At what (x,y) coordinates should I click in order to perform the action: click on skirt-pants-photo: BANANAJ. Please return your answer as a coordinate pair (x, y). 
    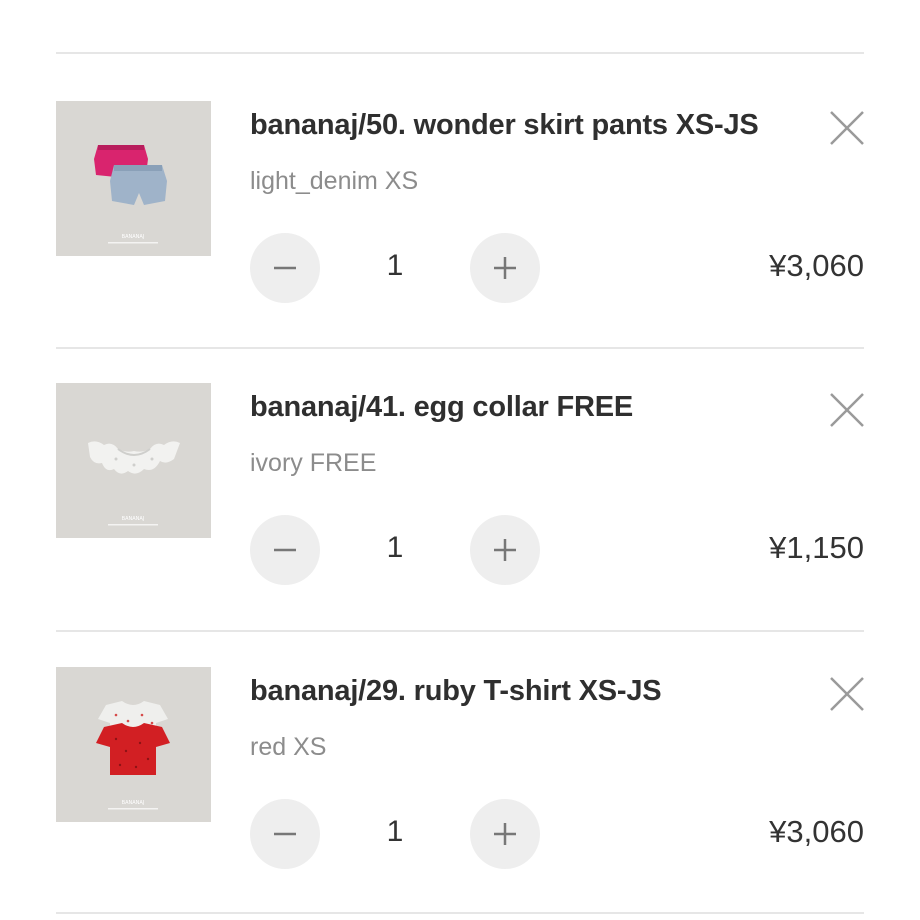
    Looking at the image, I should click on (133, 178).